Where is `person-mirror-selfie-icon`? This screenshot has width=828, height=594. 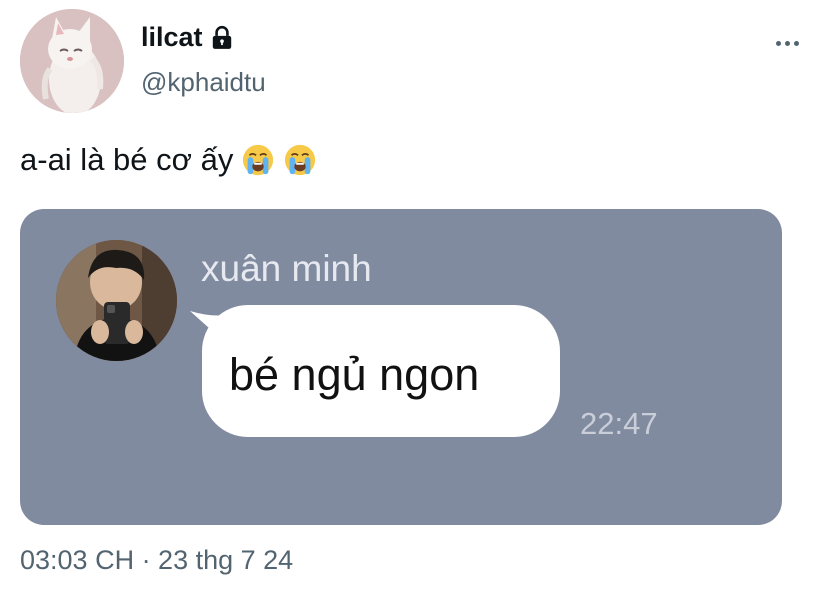 person-mirror-selfie-icon is located at coordinates (116, 300).